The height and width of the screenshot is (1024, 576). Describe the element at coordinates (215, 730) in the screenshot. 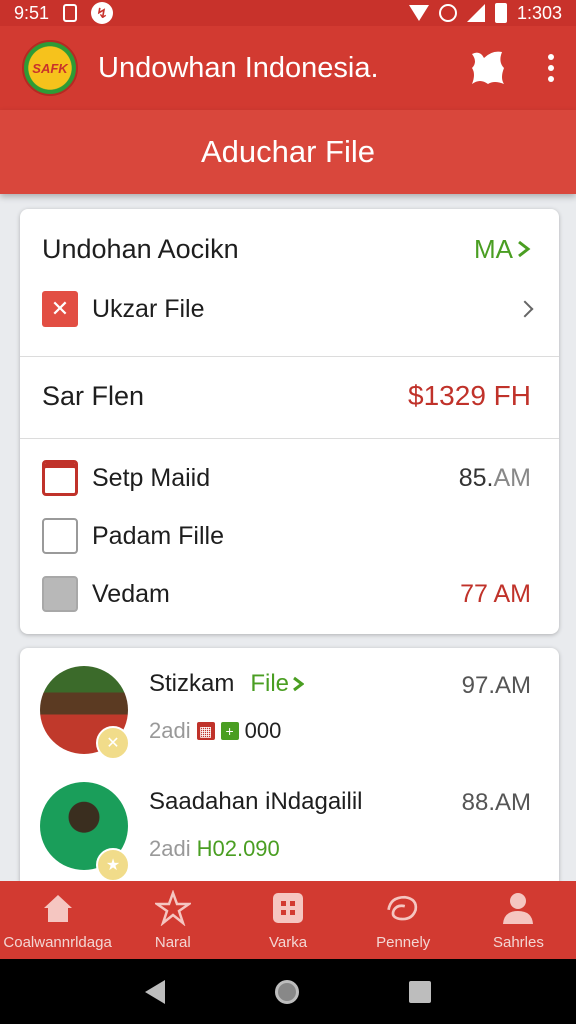

I see `chat-subtitle: 2adi ▦ + 000` at that location.